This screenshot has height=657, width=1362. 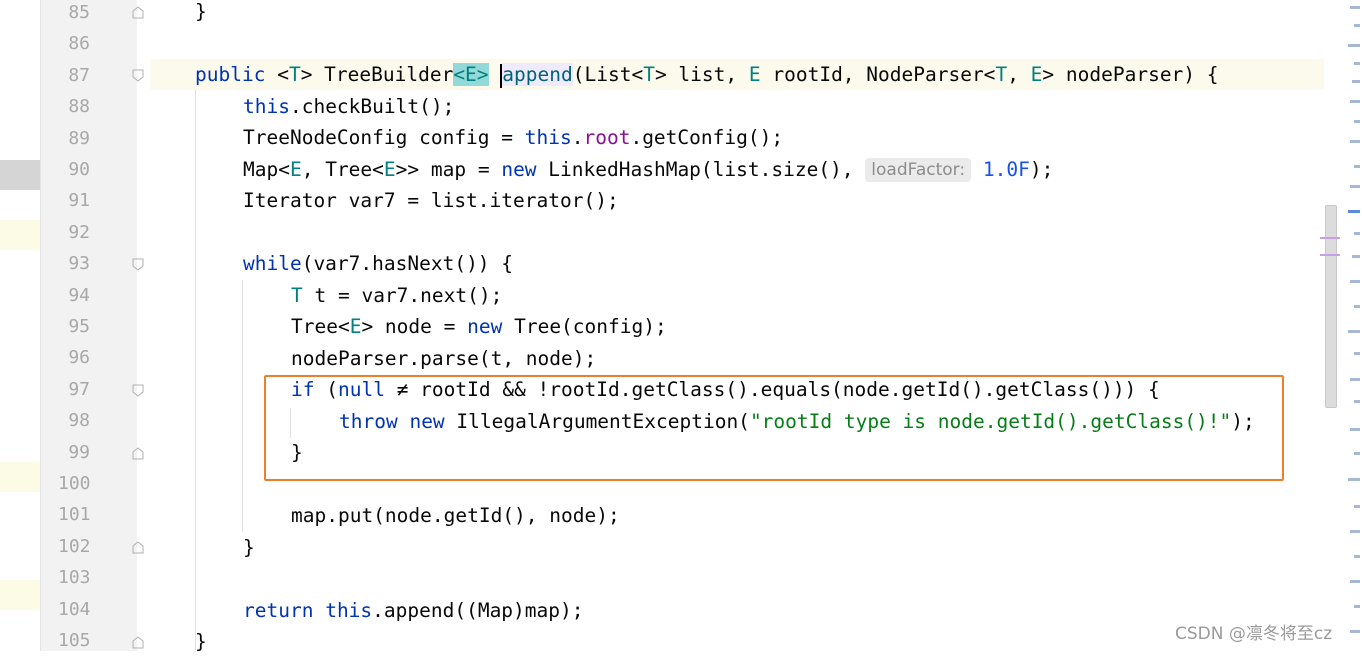 What do you see at coordinates (745, 358) in the screenshot?
I see `code-line-96: nodeParser.parse(t, node);` at bounding box center [745, 358].